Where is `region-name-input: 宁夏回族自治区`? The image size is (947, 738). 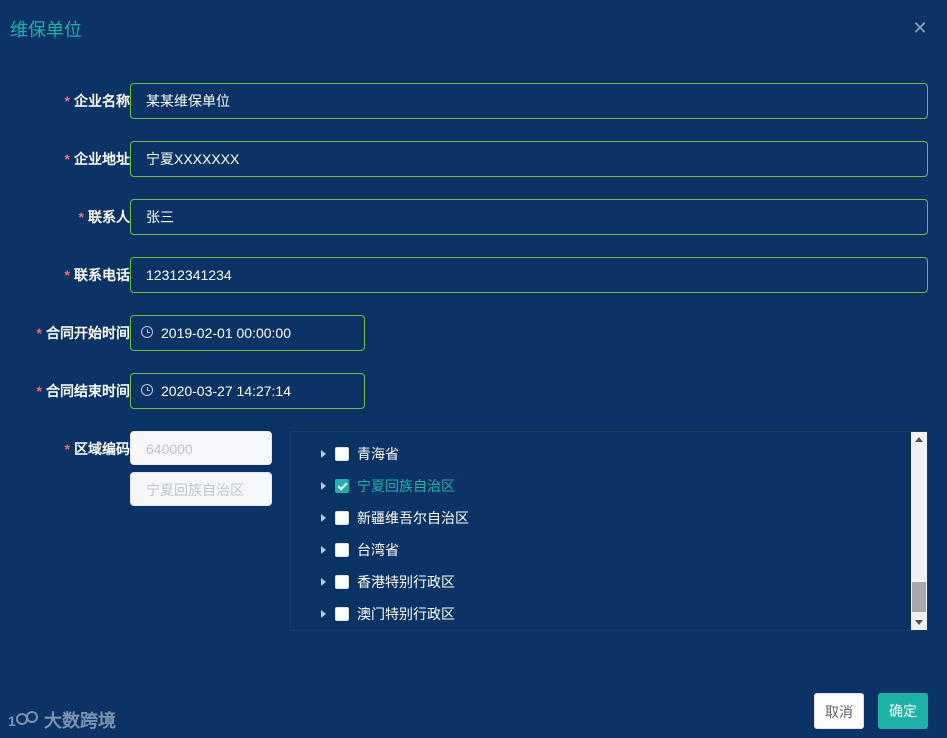
region-name-input: 宁夏回族自治区 is located at coordinates (201, 489).